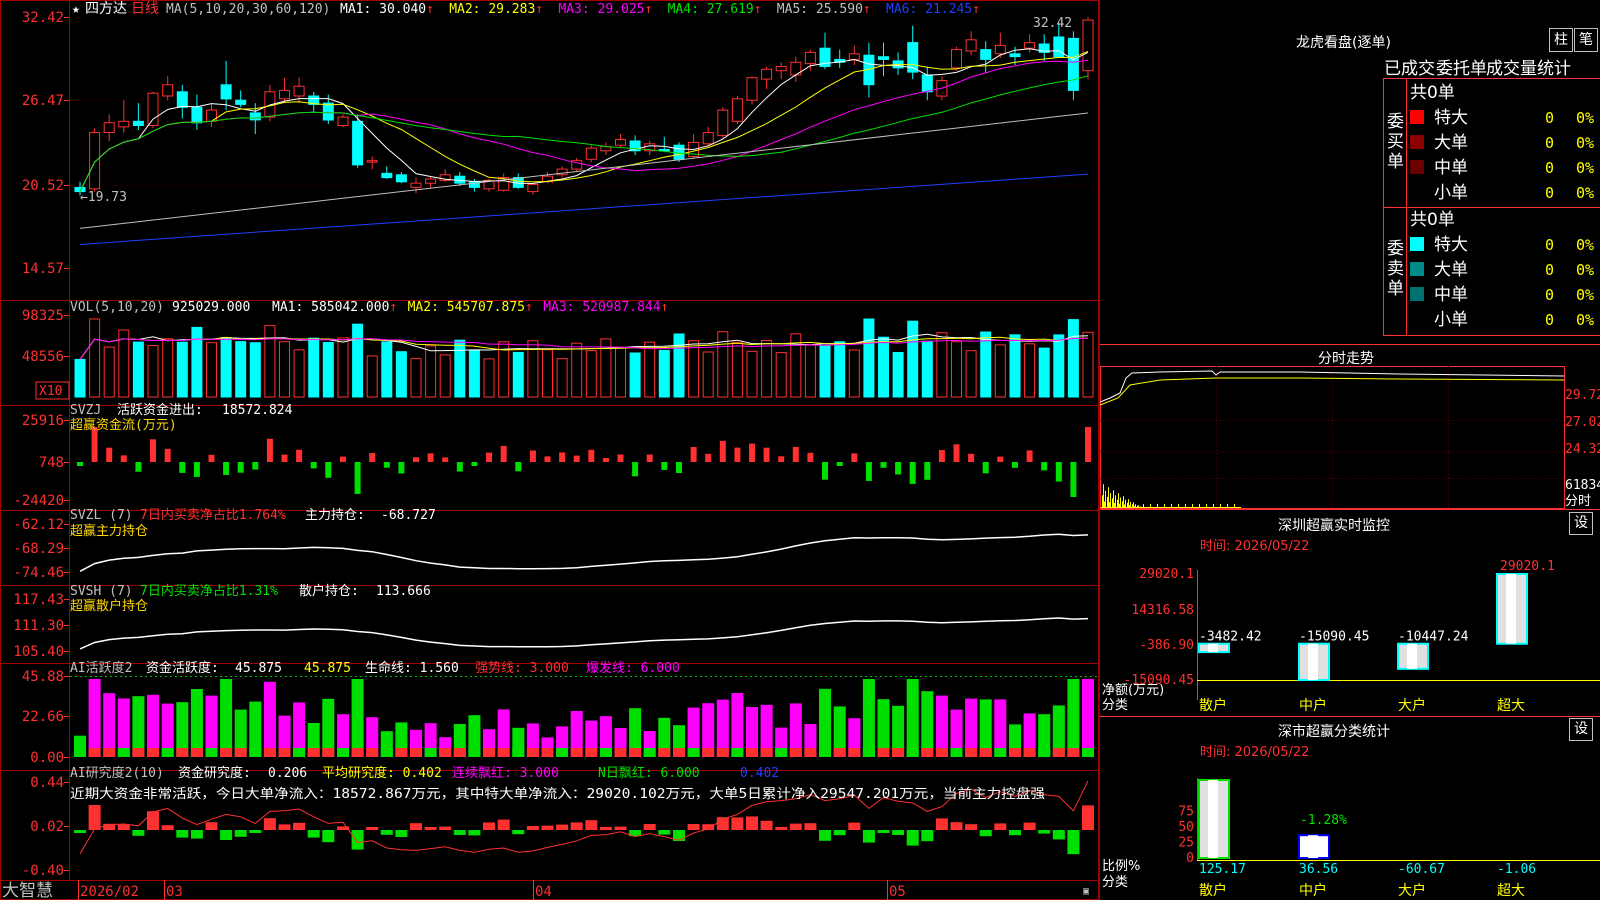 The image size is (1600, 900). I want to click on monitor-bar: 超大, so click(1512, 643).